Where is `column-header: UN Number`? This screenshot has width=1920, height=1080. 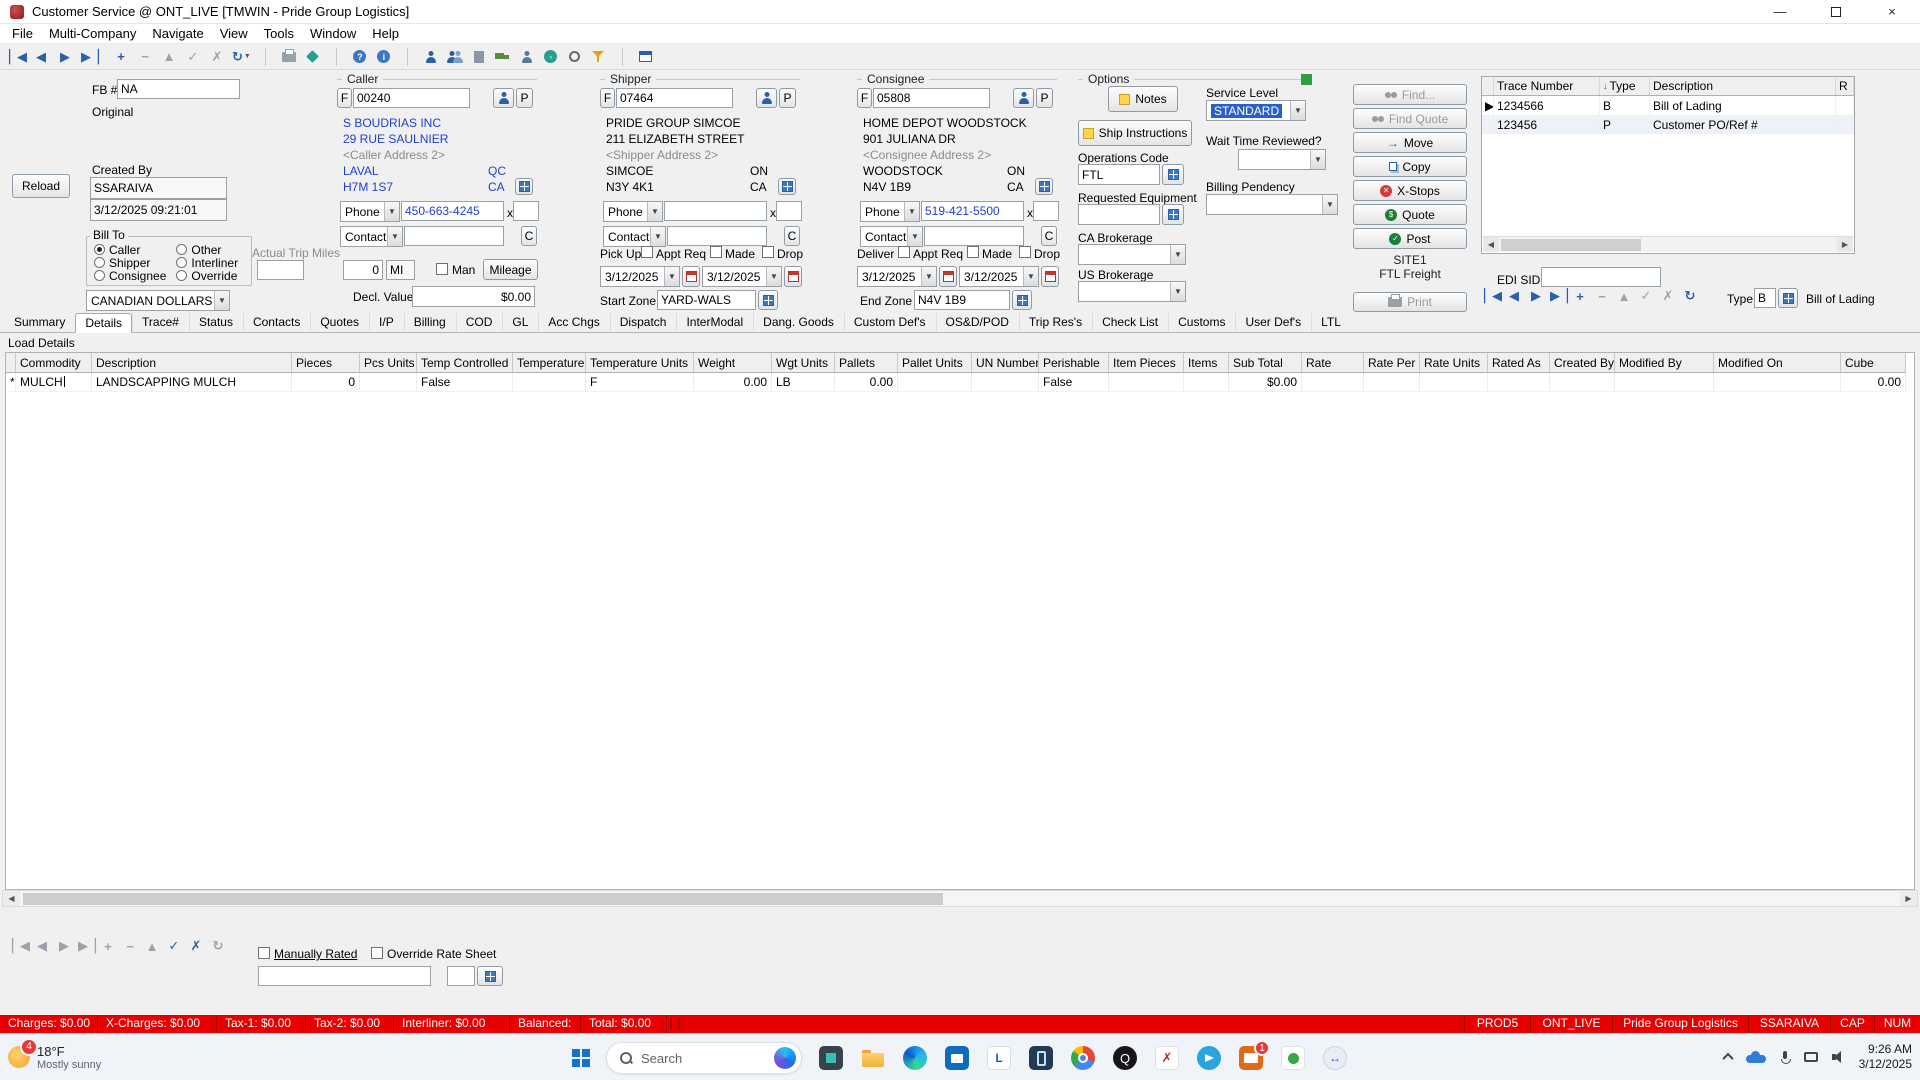 column-header: UN Number is located at coordinates (1005, 363).